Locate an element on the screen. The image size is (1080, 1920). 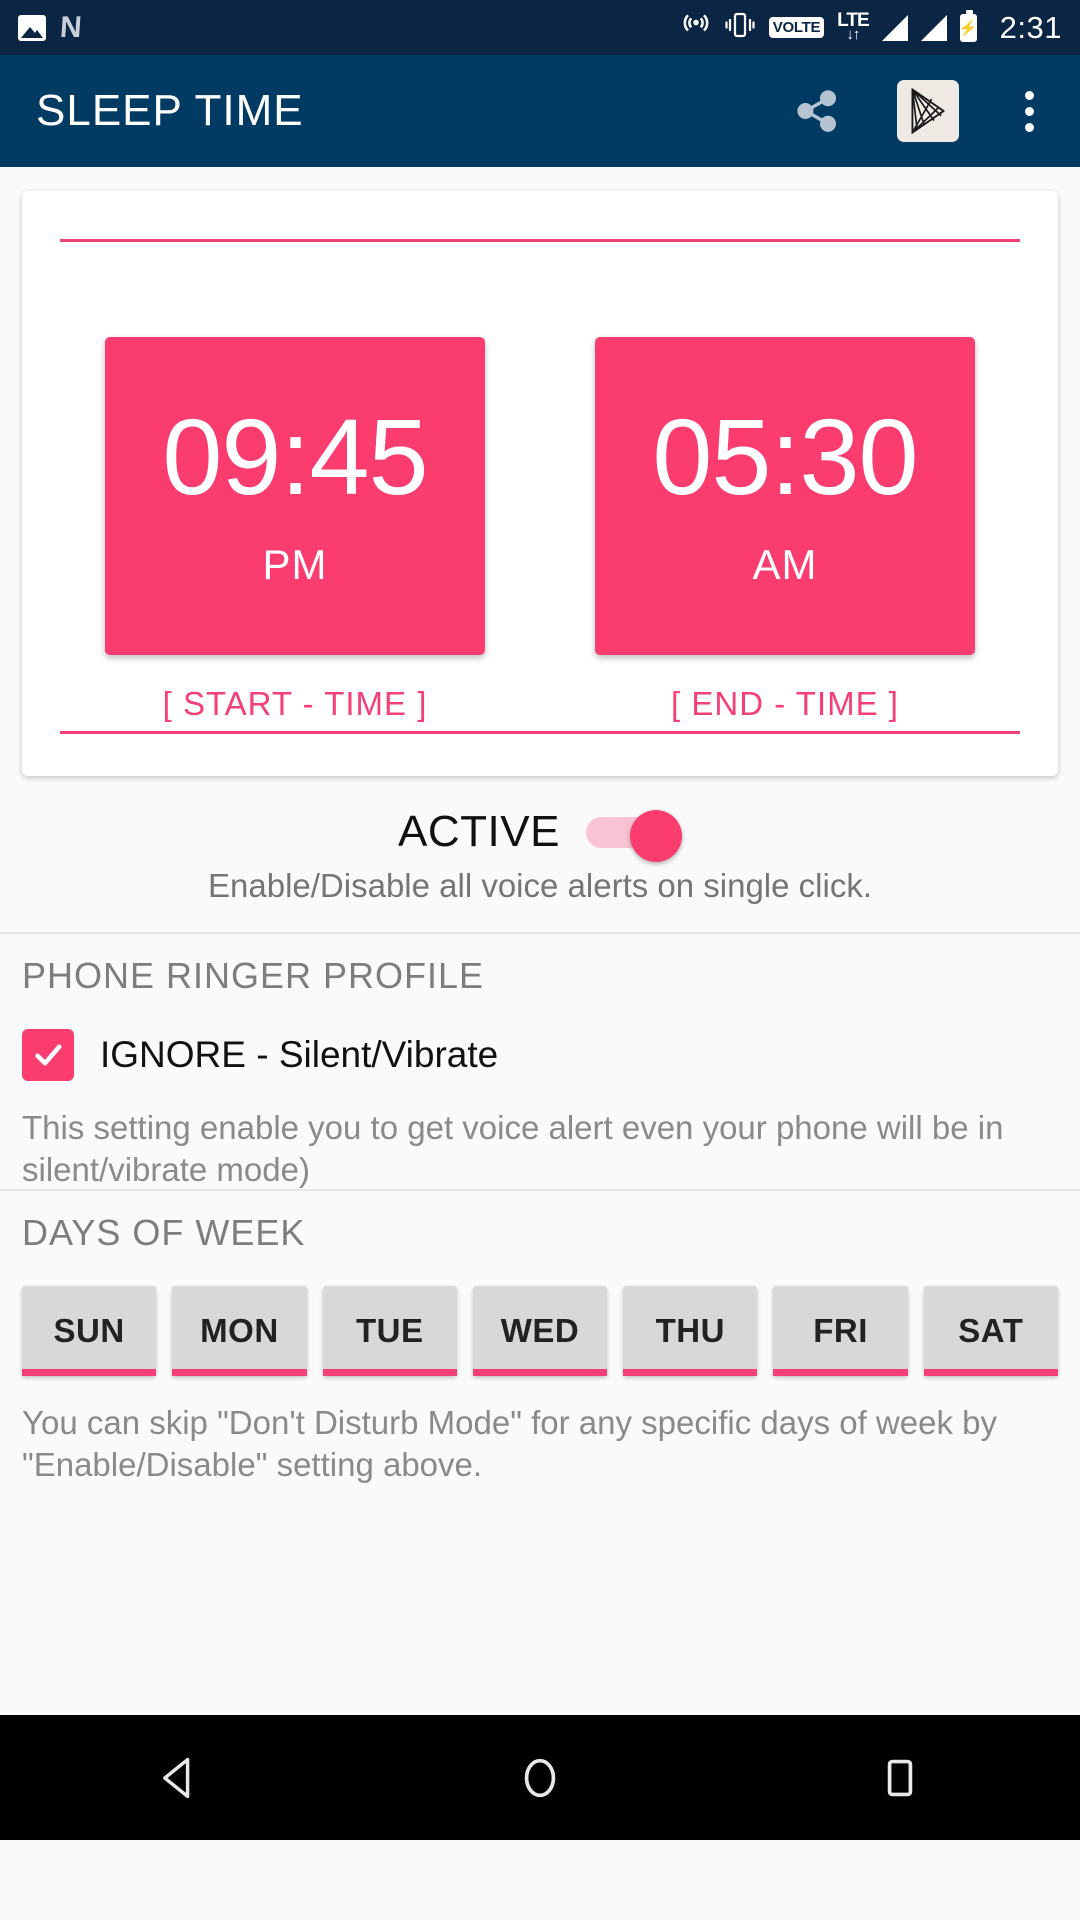
netflix-icon: N is located at coordinates (70, 27).